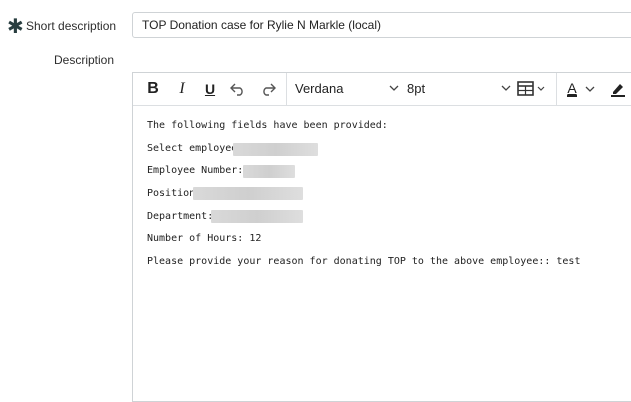 The height and width of the screenshot is (402, 631). Describe the element at coordinates (84, 60) in the screenshot. I see `description-label: Description` at that location.